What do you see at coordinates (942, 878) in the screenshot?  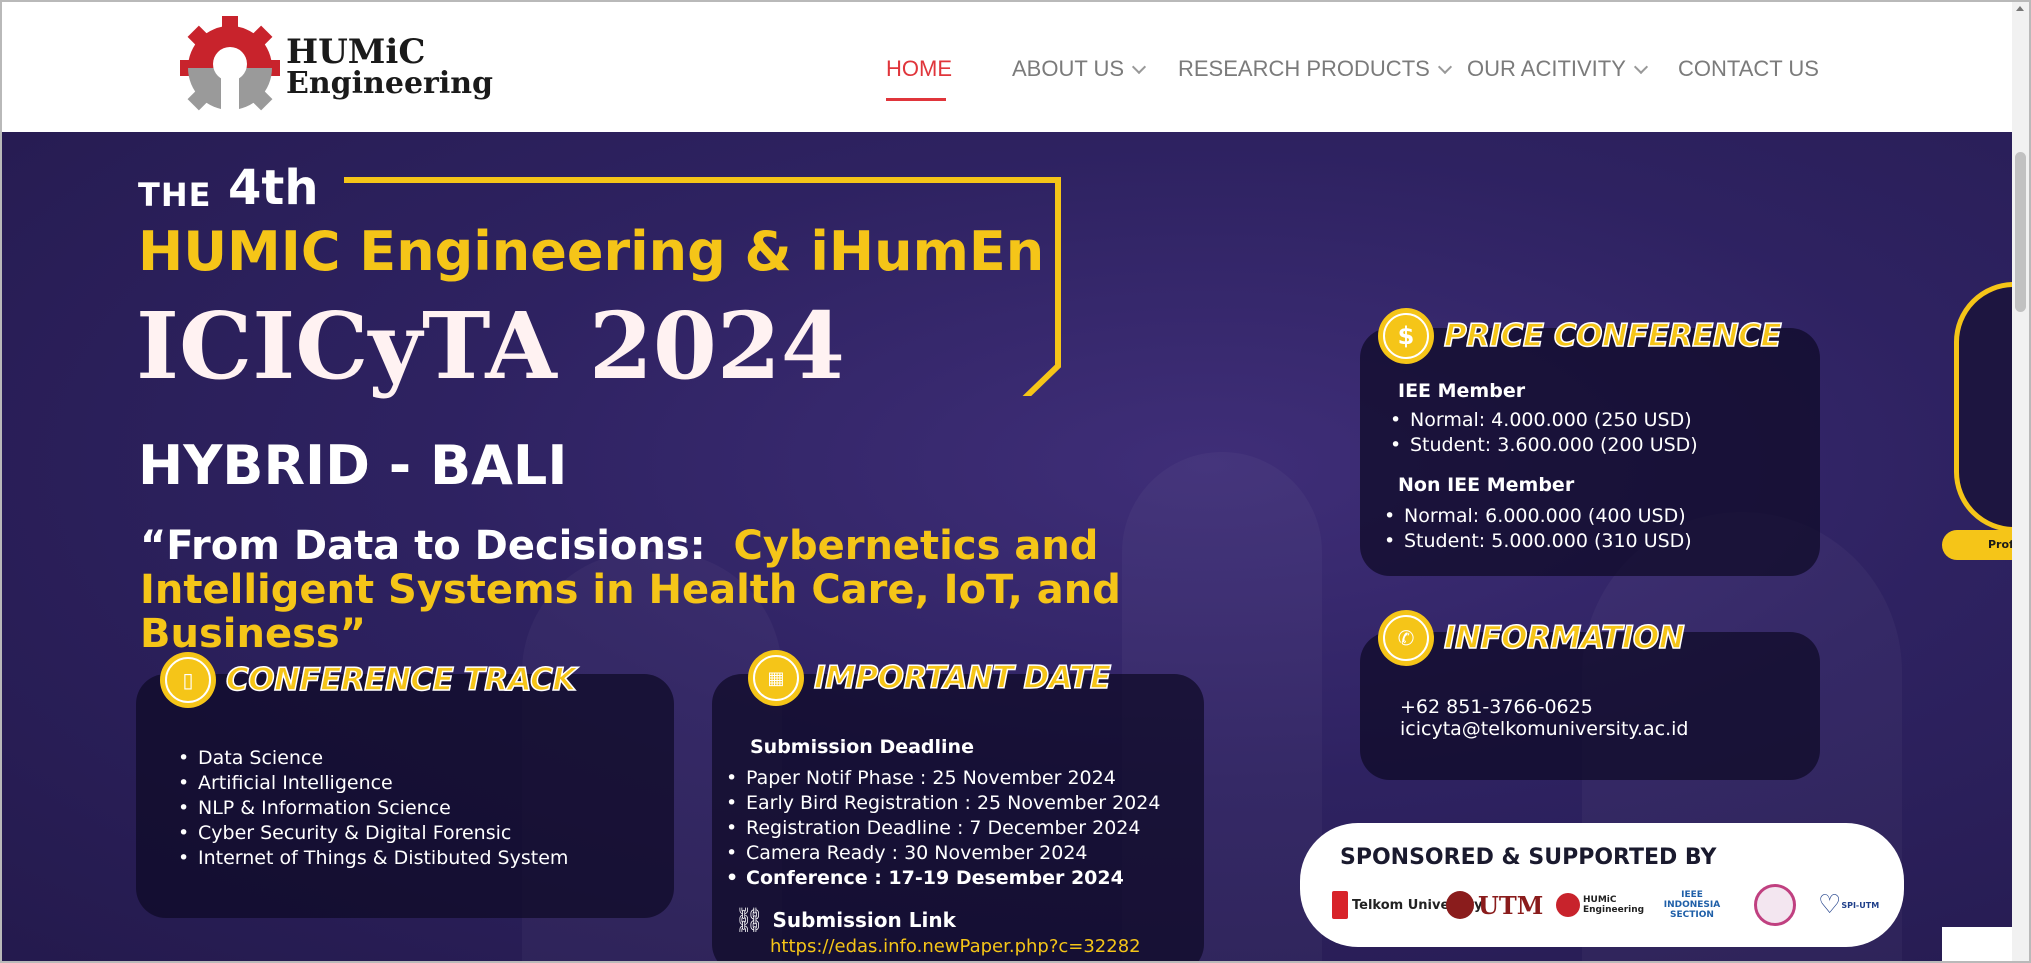 I see `list-item: Conference : 17-19 Desember 2024` at bounding box center [942, 878].